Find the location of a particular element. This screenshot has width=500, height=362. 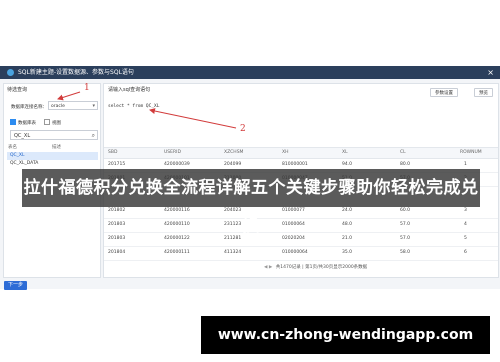

preview-button: 预览 is located at coordinates (483, 92).